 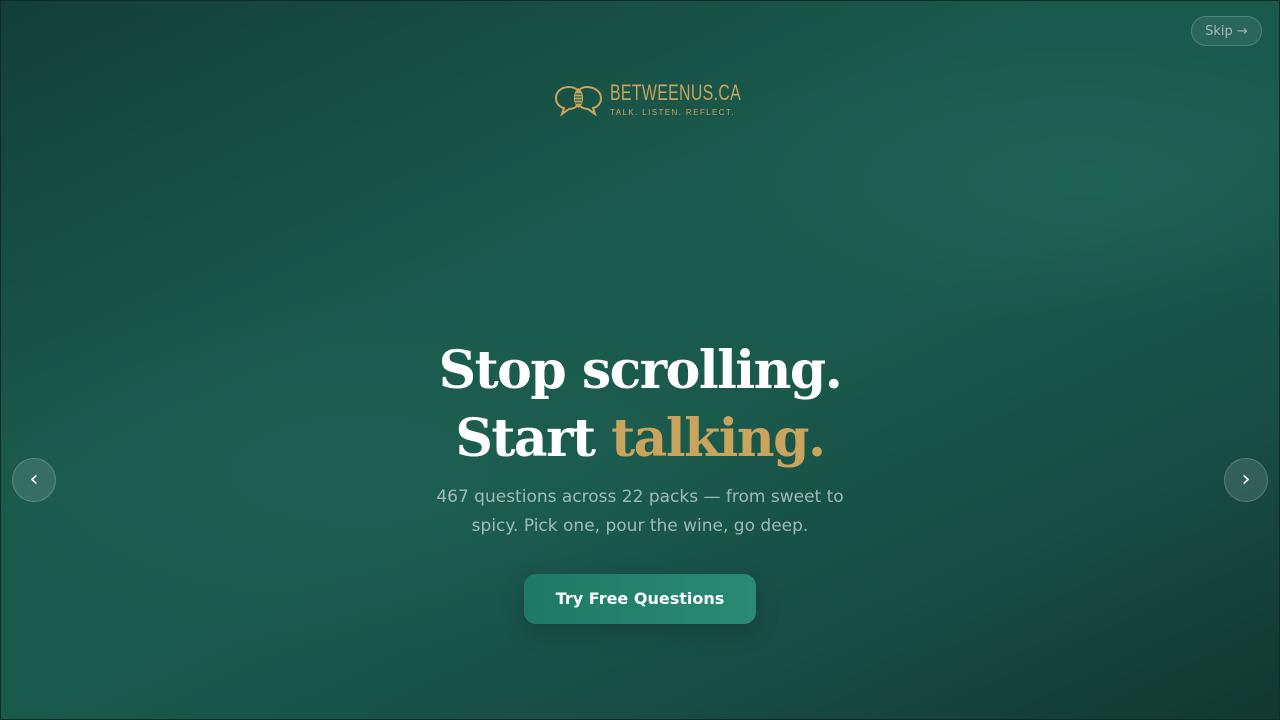 What do you see at coordinates (640, 599) in the screenshot?
I see `try-free-questions-button: Try Free Questions` at bounding box center [640, 599].